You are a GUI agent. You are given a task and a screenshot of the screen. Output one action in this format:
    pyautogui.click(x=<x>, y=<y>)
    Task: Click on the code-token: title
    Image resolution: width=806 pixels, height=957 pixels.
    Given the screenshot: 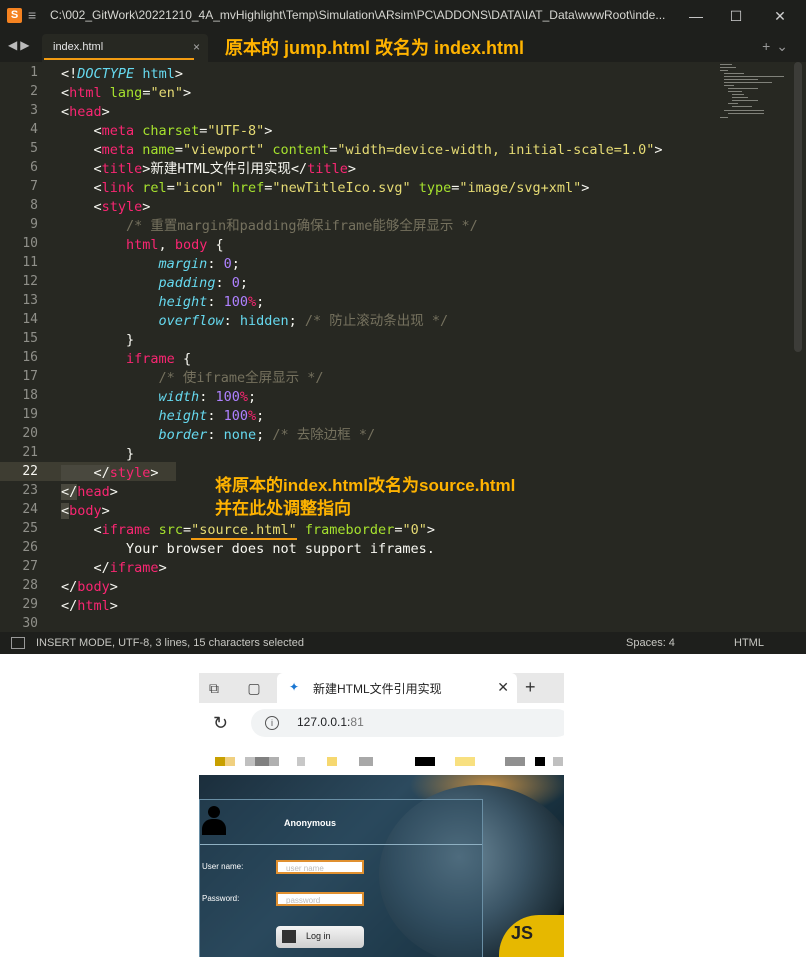 What is the action you would take?
    pyautogui.click(x=327, y=169)
    